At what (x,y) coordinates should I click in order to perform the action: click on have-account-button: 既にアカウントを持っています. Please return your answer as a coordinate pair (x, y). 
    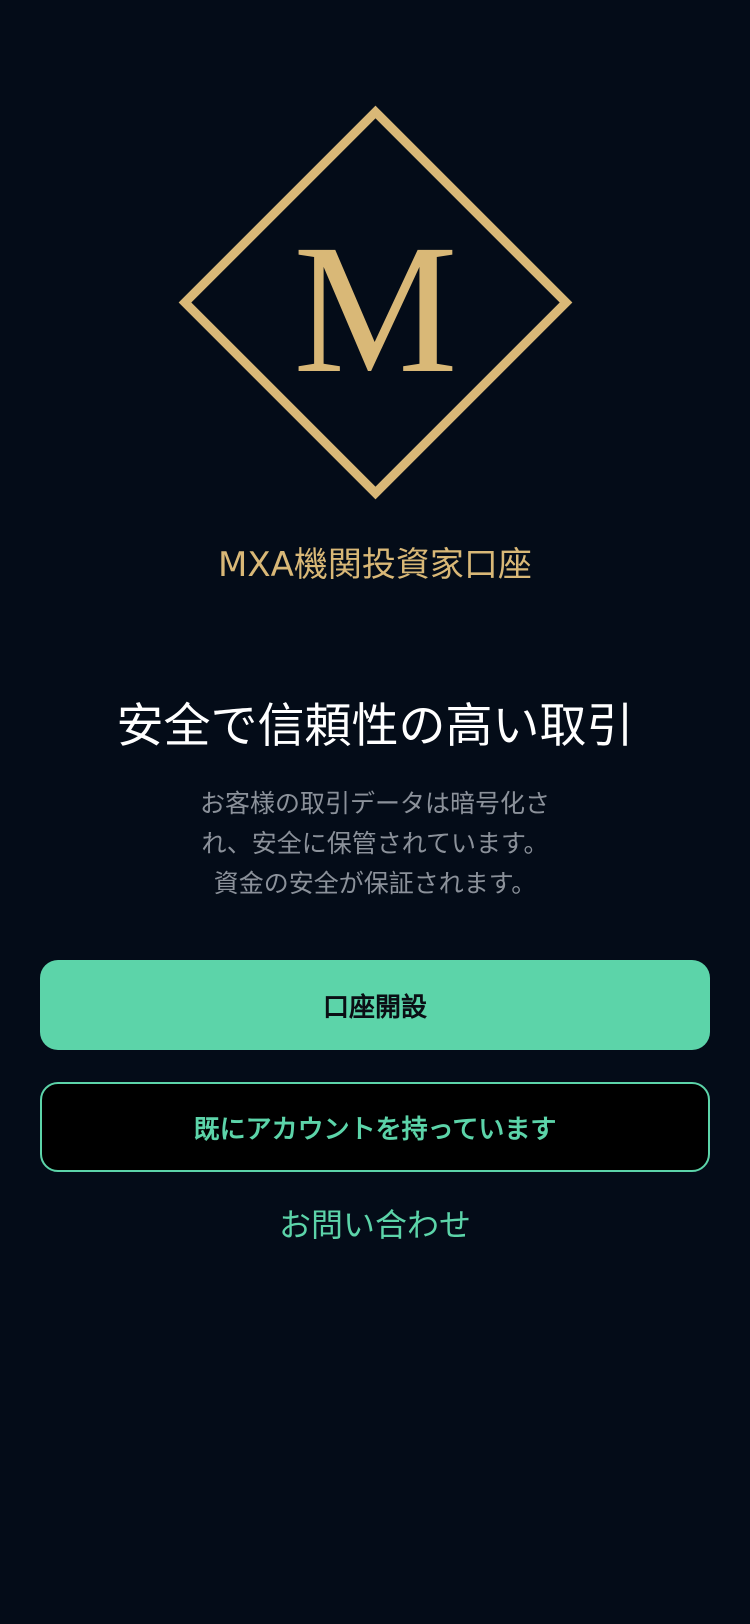
    Looking at the image, I should click on (375, 1127).